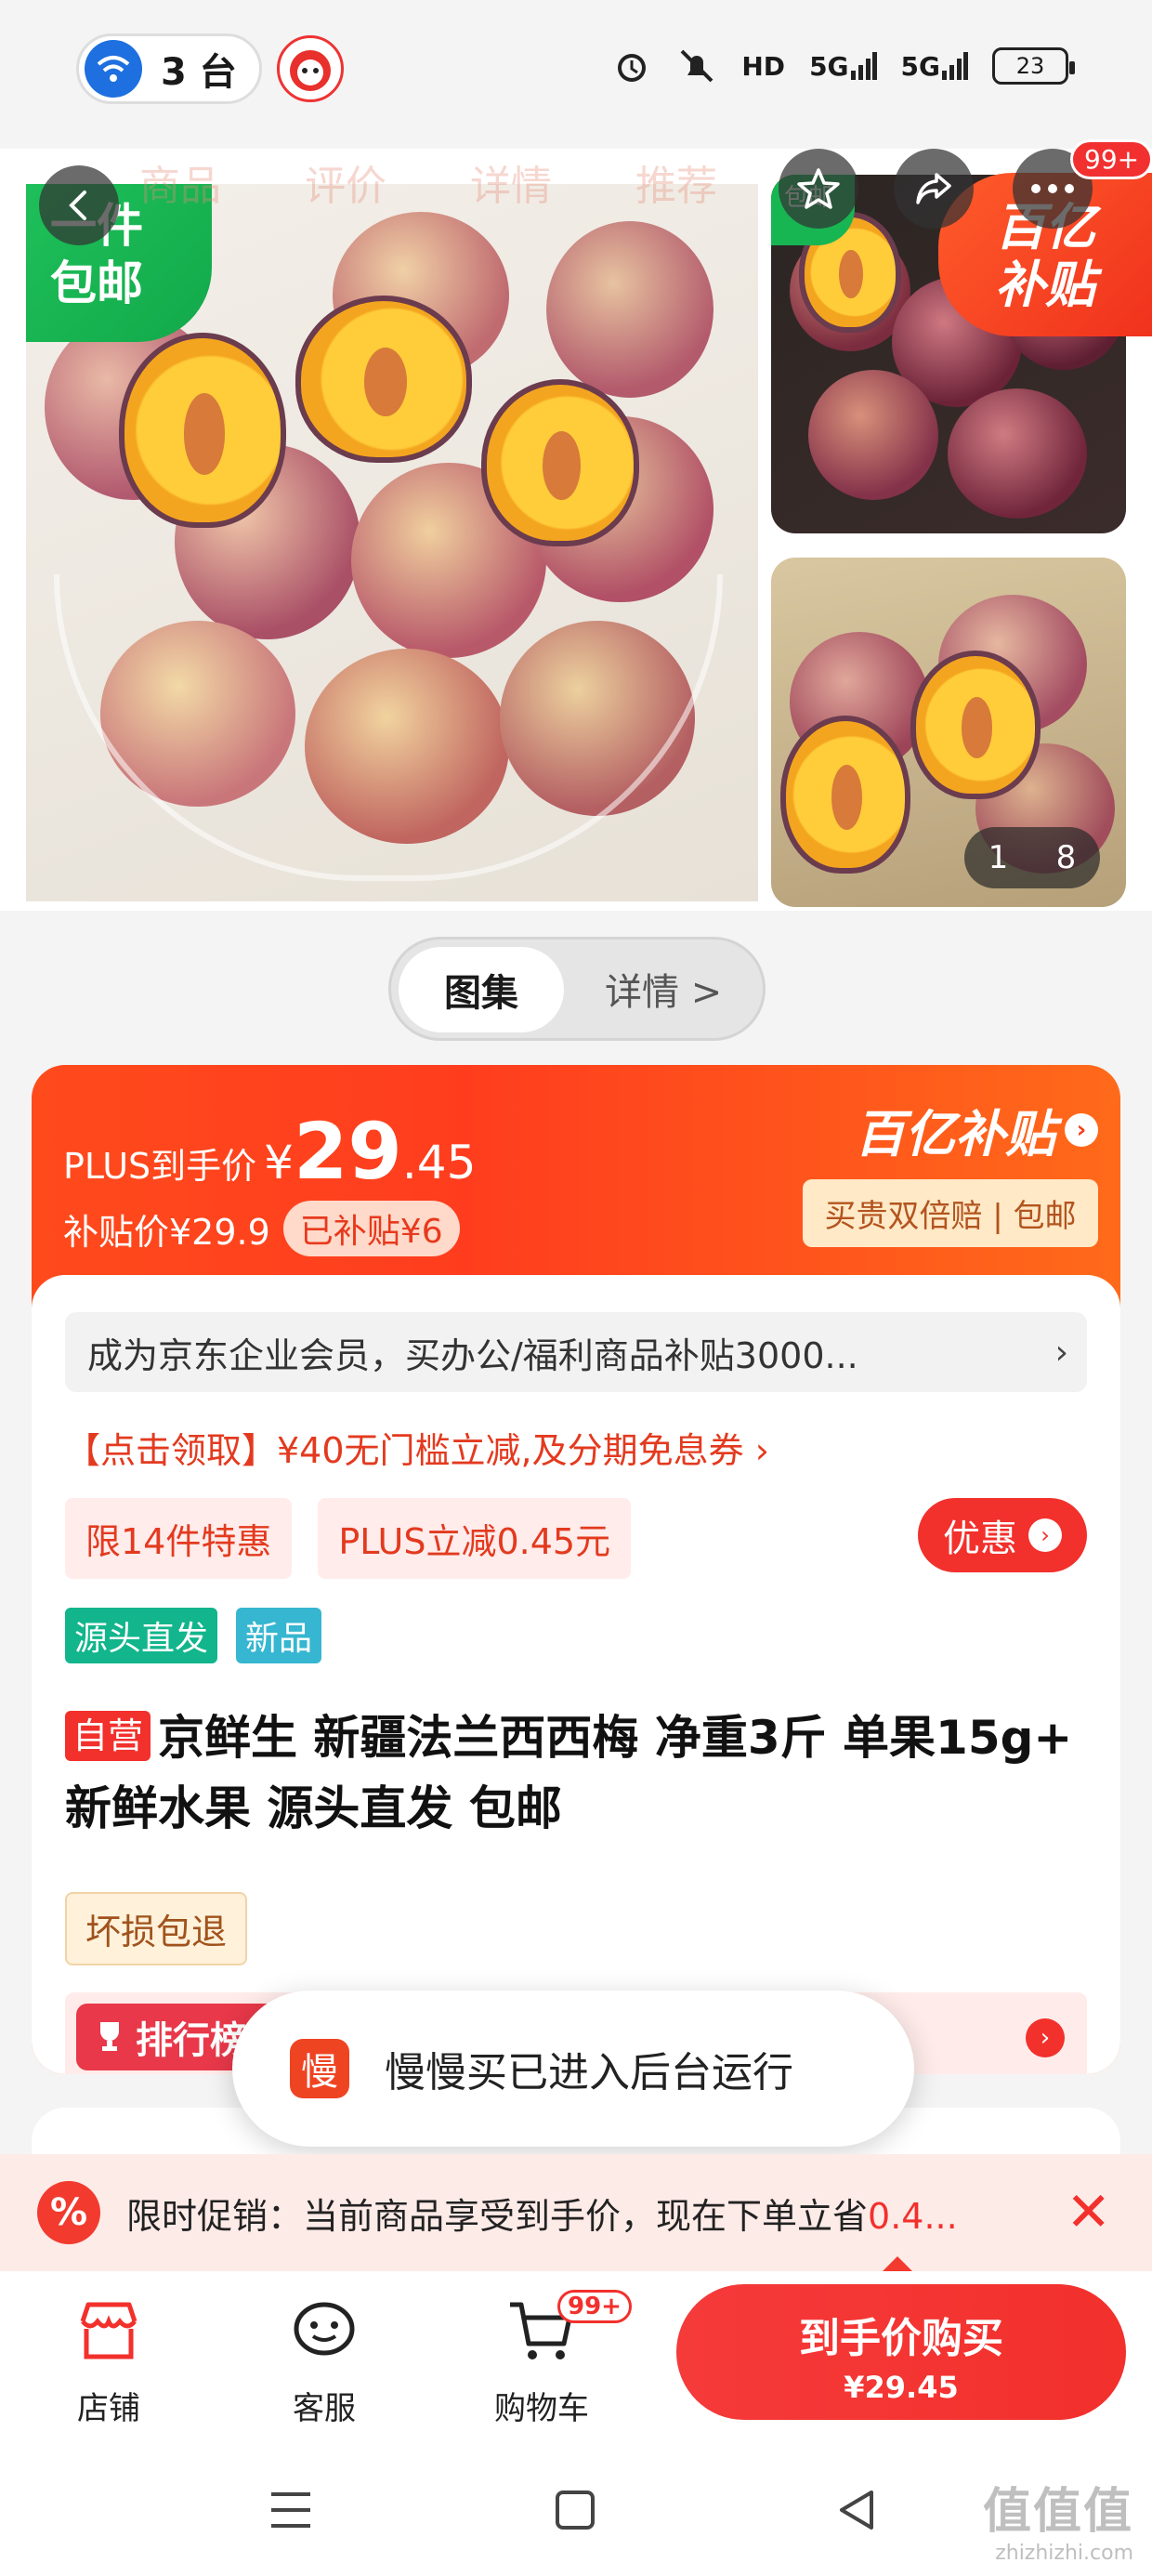  What do you see at coordinates (511, 182) in the screenshot?
I see `tab-details: 详情` at bounding box center [511, 182].